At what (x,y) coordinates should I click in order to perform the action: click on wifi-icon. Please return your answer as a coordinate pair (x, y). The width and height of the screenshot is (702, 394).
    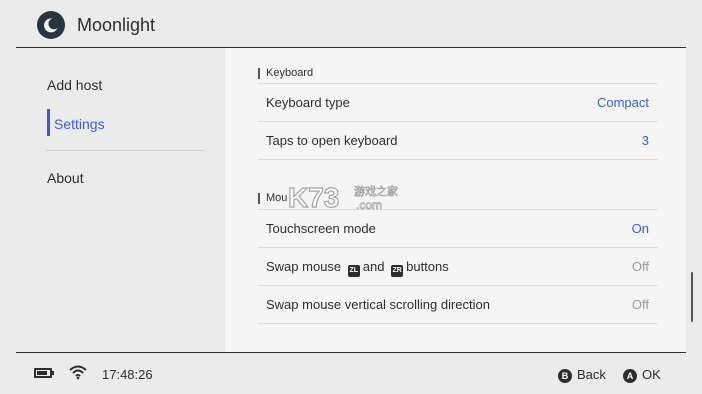
    Looking at the image, I should click on (78, 372).